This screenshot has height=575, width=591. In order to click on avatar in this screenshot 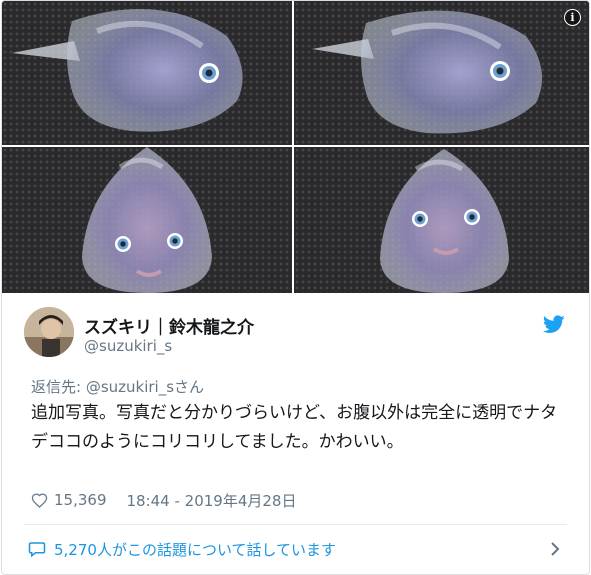, I will do `click(49, 332)`.